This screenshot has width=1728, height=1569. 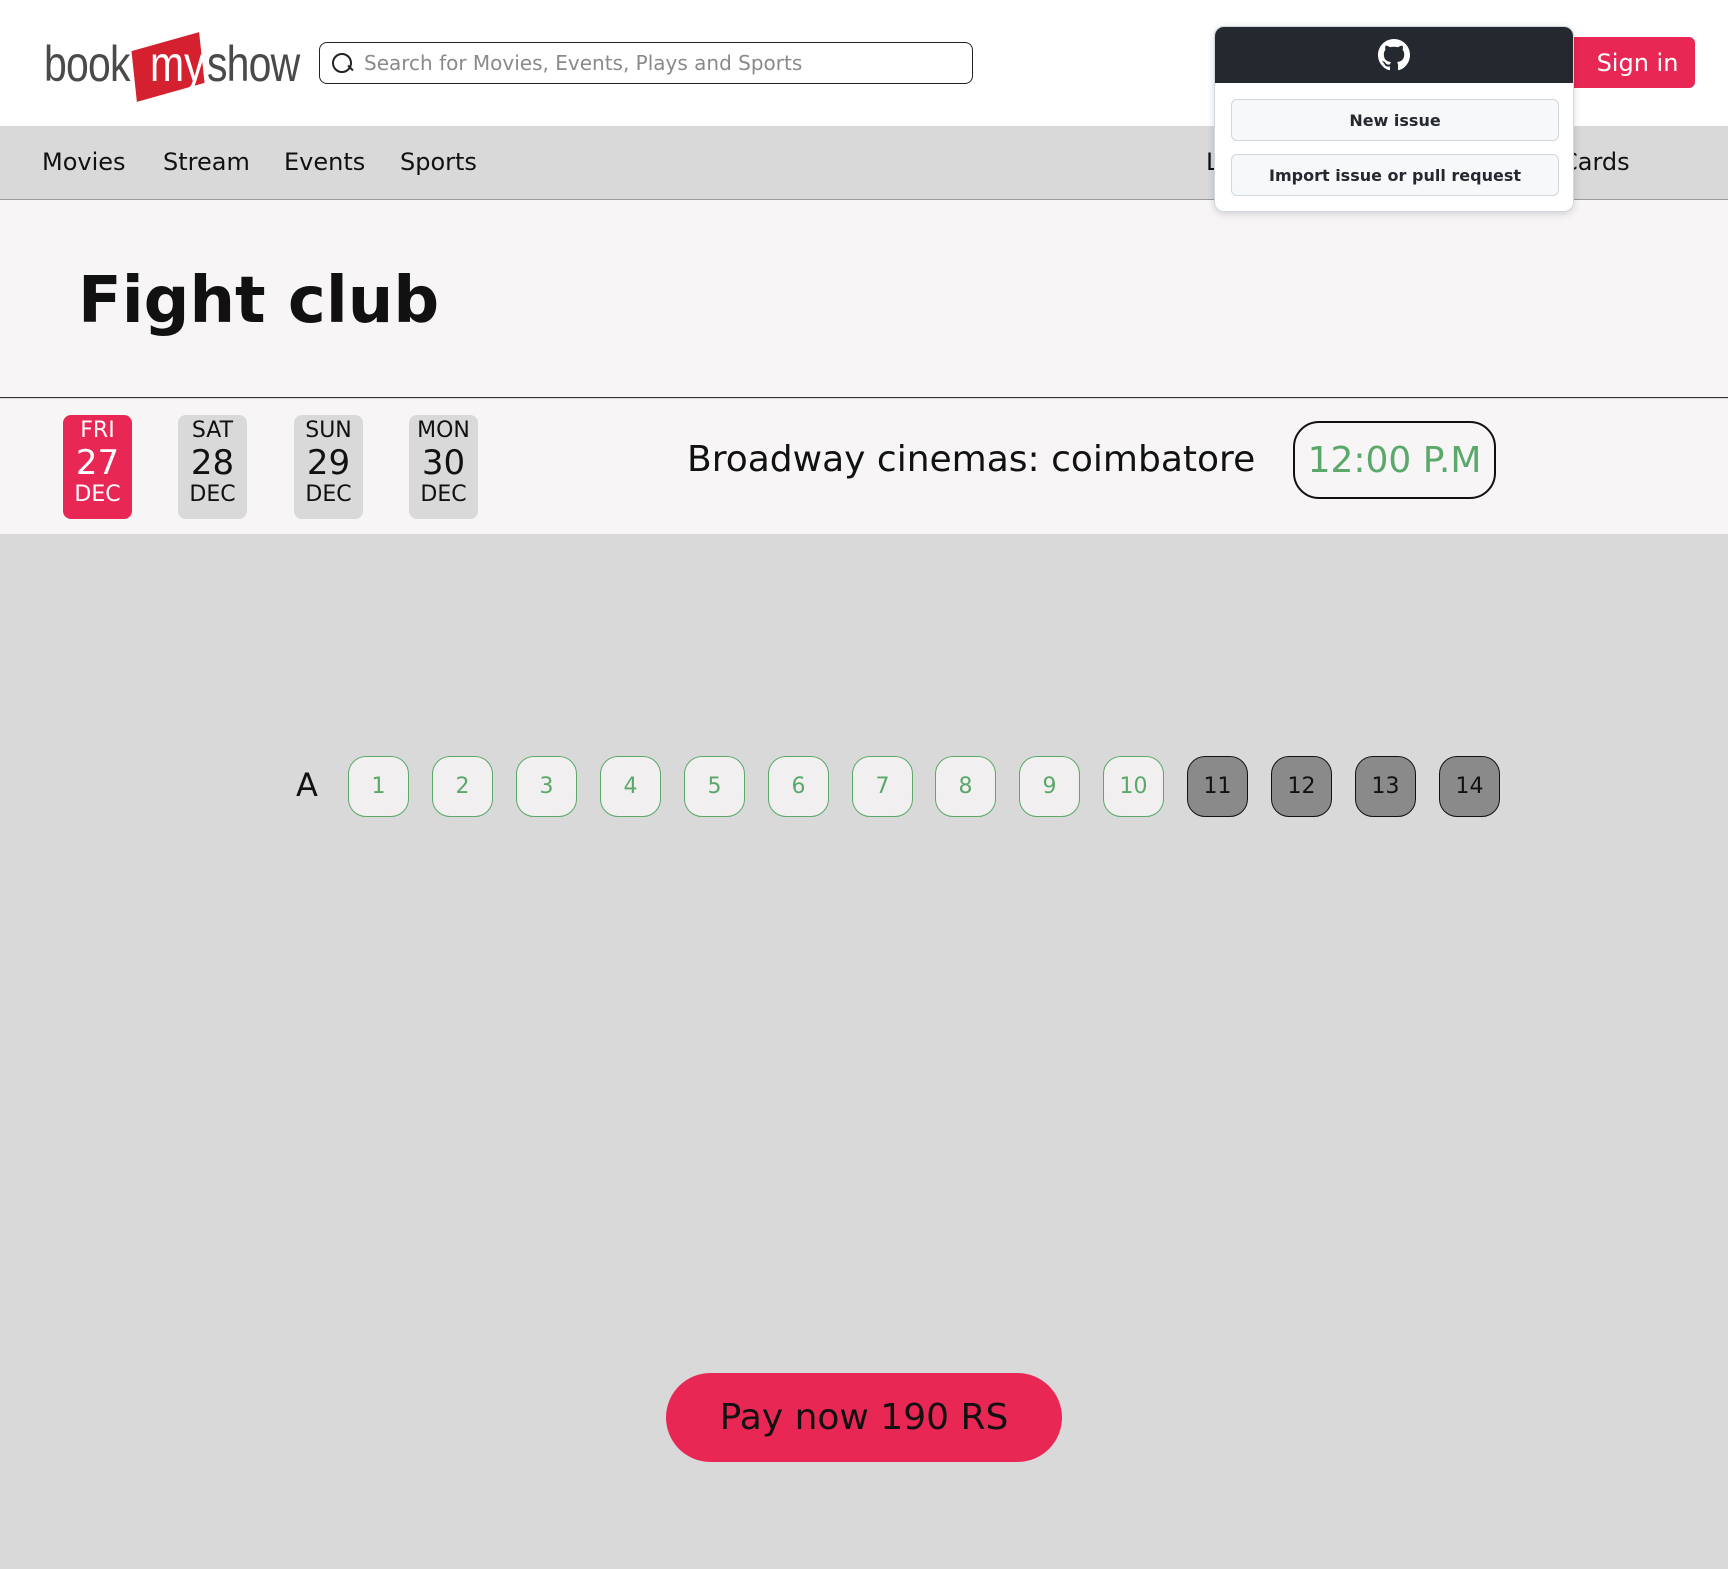 I want to click on date-dow: SUN, so click(x=328, y=430).